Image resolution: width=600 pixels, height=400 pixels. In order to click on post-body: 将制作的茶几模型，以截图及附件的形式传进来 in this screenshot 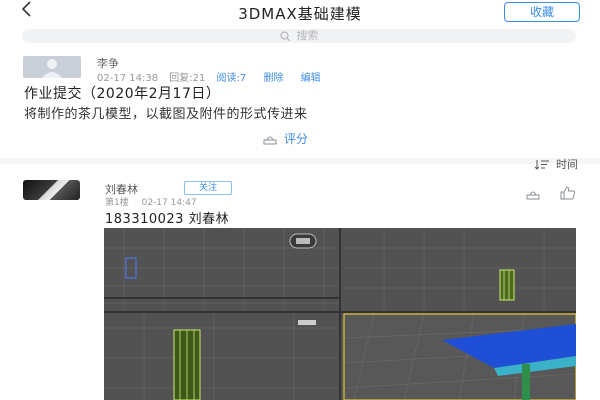, I will do `click(166, 114)`.